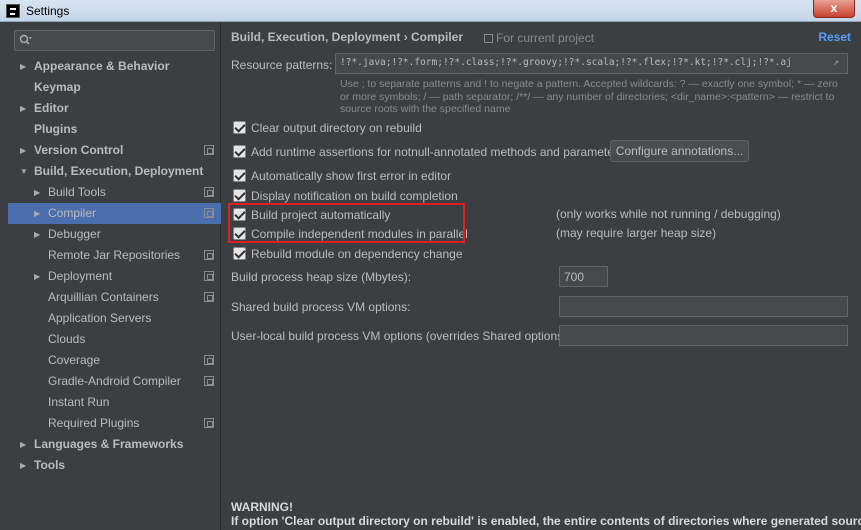  Describe the element at coordinates (114, 192) in the screenshot. I see `sidebar-item-build-tools: ▶ Build Tools` at that location.